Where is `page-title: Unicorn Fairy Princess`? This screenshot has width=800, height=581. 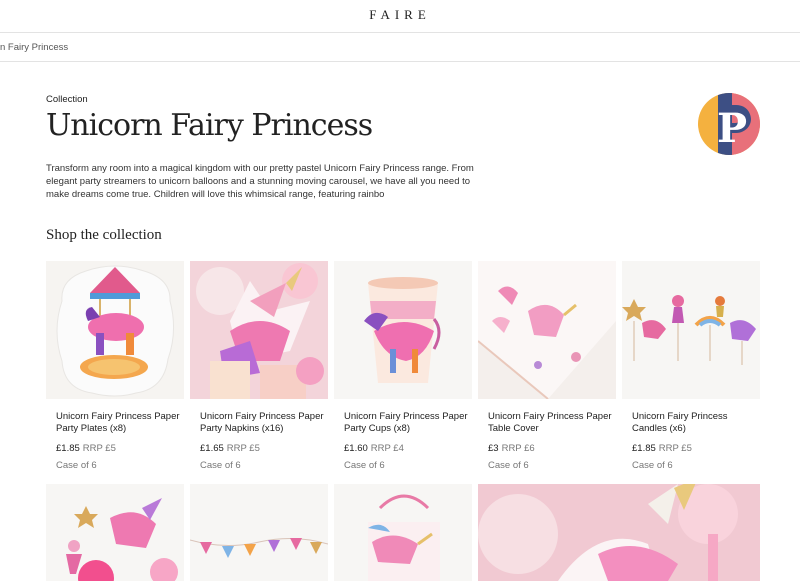
page-title: Unicorn Fairy Princess is located at coordinates (209, 125).